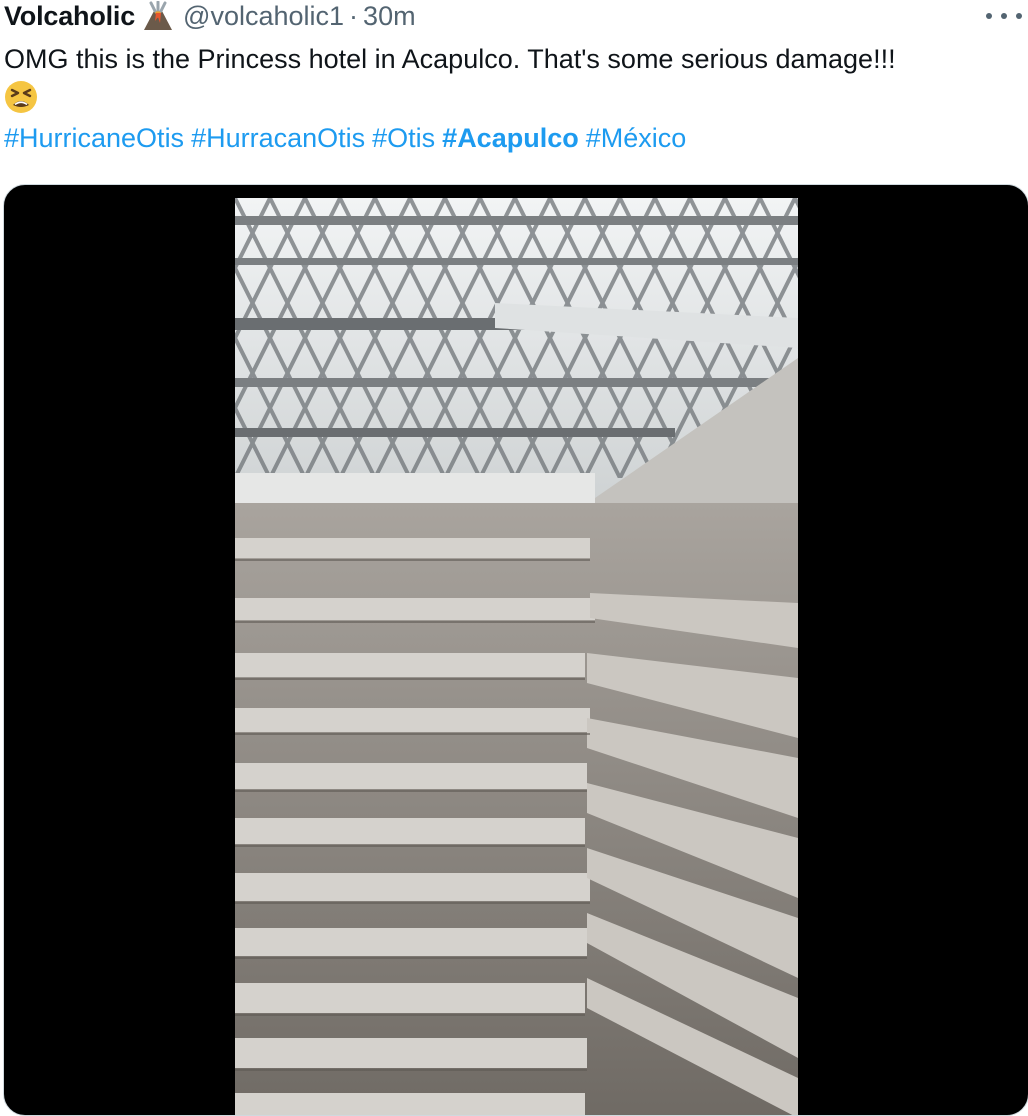 The image size is (1028, 1116). What do you see at coordinates (69, 16) in the screenshot?
I see `author-name: Volcaholic` at bounding box center [69, 16].